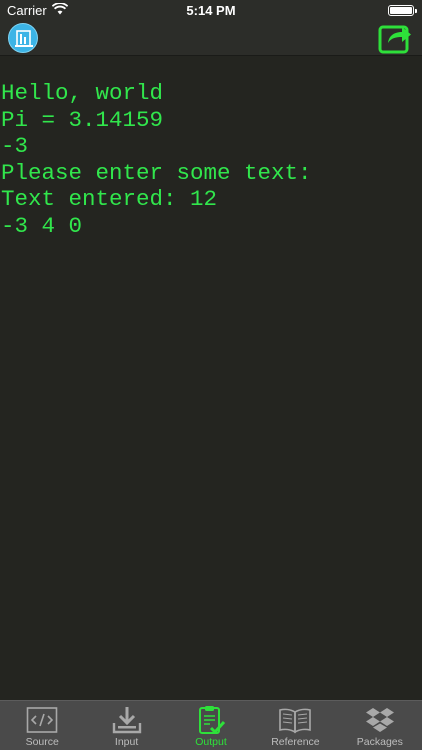  What do you see at coordinates (23, 38) in the screenshot?
I see `app-logo-icon` at bounding box center [23, 38].